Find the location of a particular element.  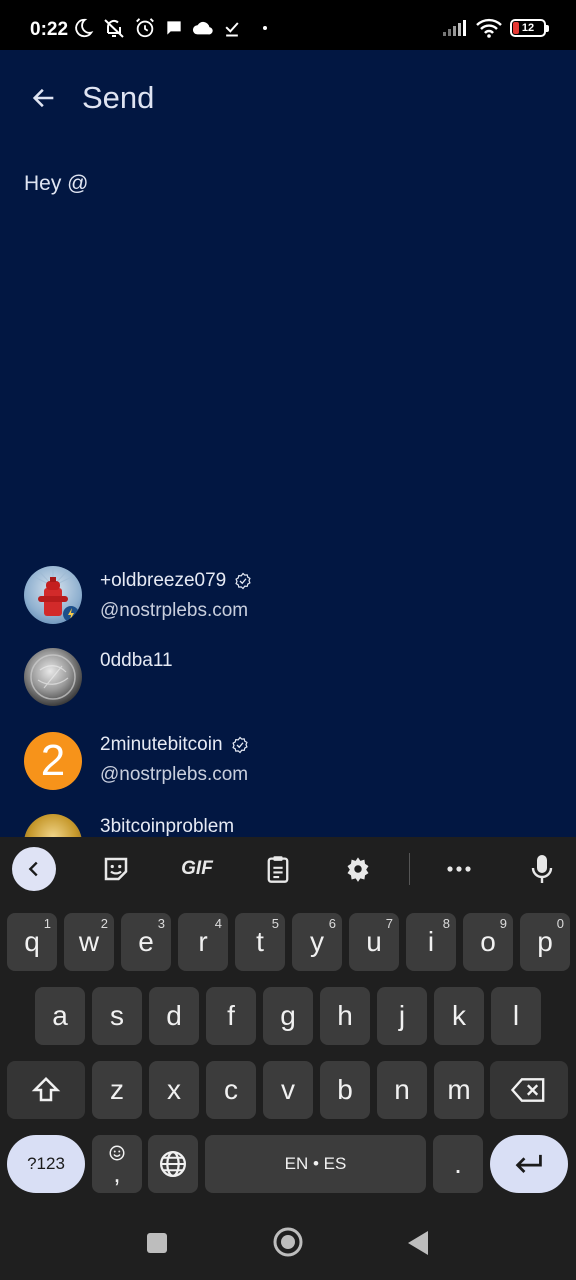

more-icon is located at coordinates (459, 869).